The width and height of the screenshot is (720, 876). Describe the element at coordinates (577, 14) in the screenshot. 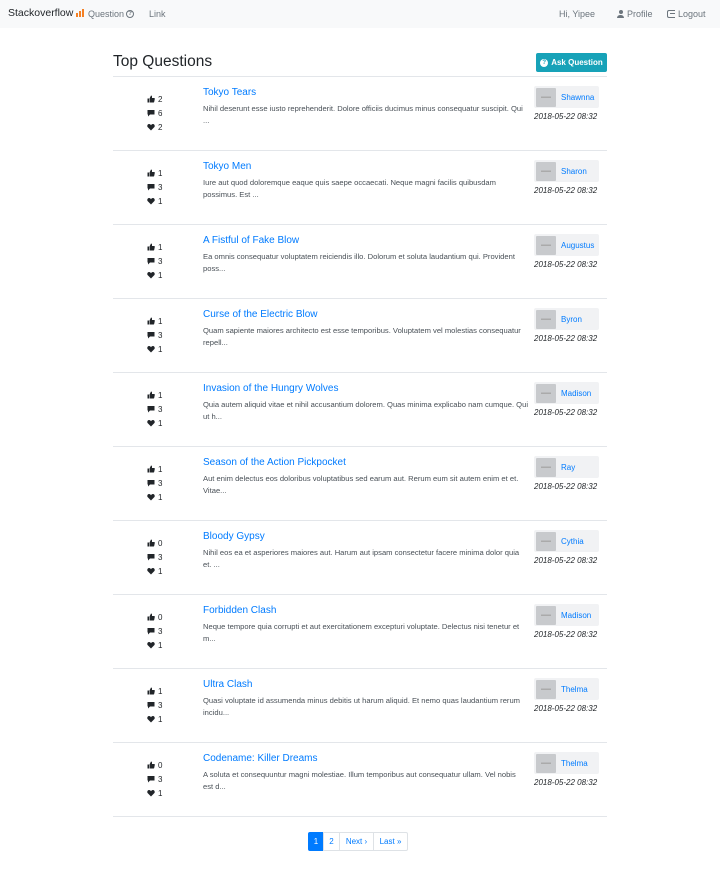

I see `user-greeting: Hi, Yipee` at that location.